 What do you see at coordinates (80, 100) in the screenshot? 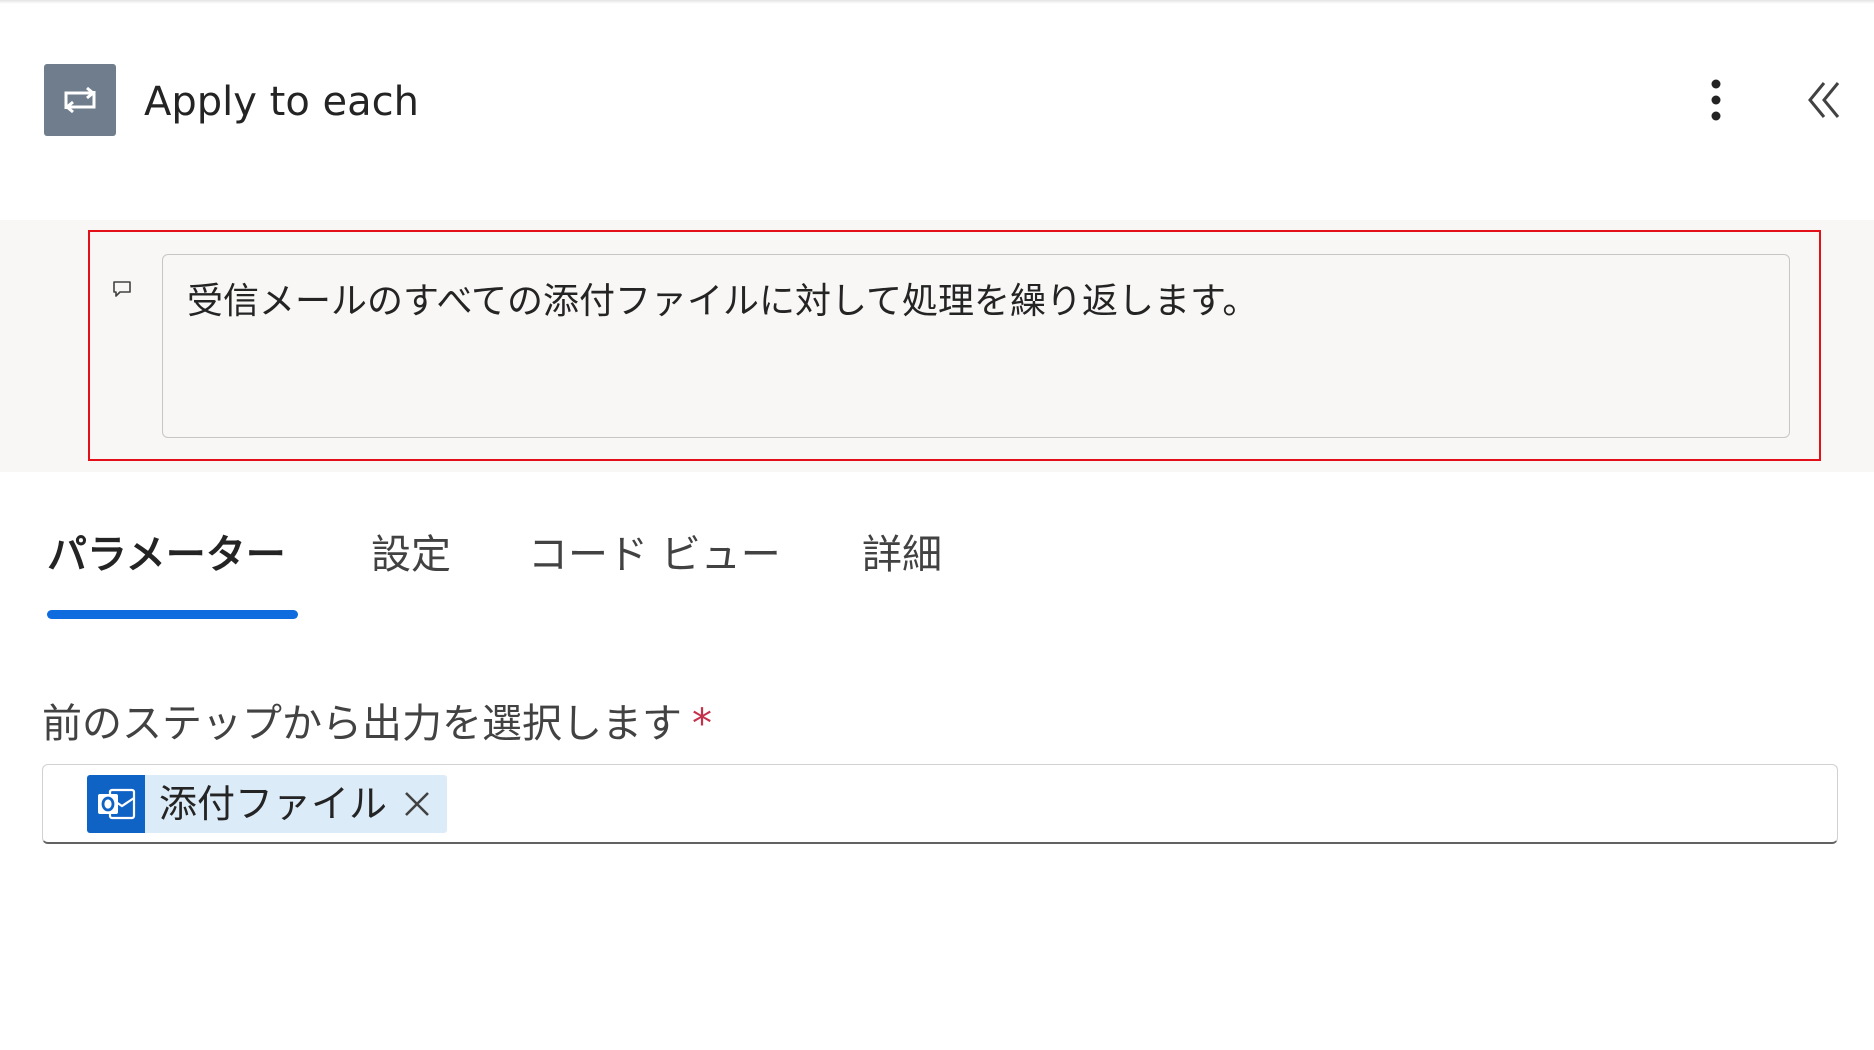
I see `loop-icon` at bounding box center [80, 100].